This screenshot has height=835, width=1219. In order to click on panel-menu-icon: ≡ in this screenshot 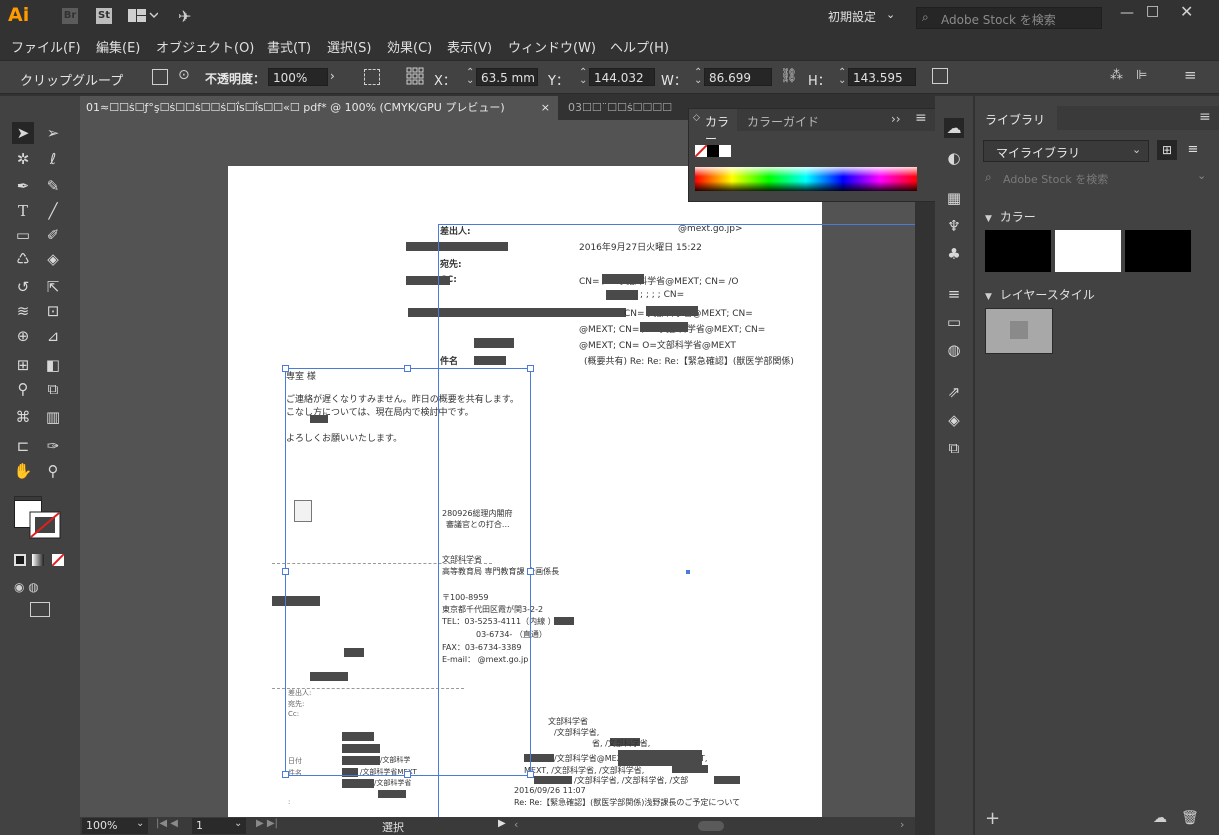, I will do `click(921, 118)`.